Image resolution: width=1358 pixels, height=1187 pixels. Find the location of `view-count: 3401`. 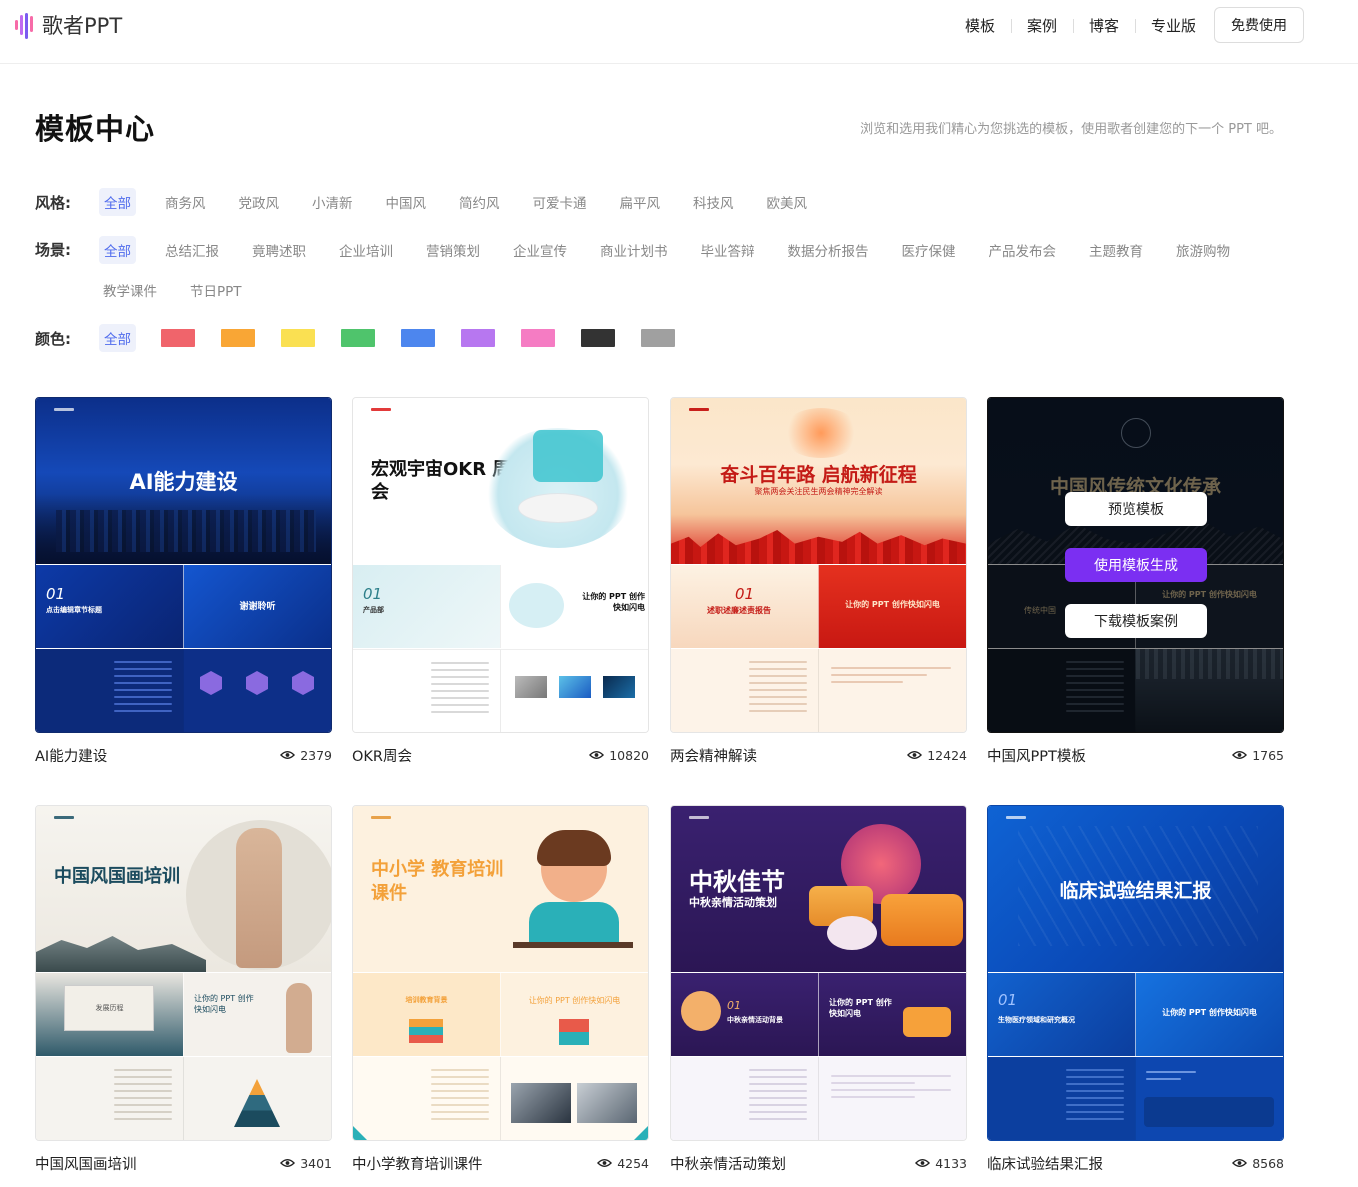

view-count: 3401 is located at coordinates (306, 1163).